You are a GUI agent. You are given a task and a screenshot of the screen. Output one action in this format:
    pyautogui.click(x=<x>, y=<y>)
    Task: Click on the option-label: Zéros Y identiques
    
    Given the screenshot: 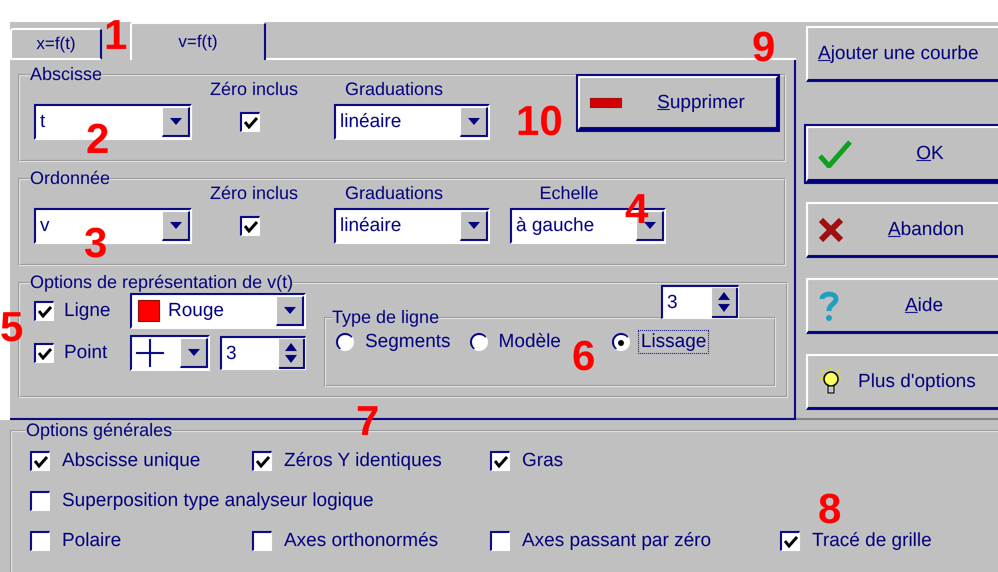 What is the action you would take?
    pyautogui.click(x=363, y=461)
    